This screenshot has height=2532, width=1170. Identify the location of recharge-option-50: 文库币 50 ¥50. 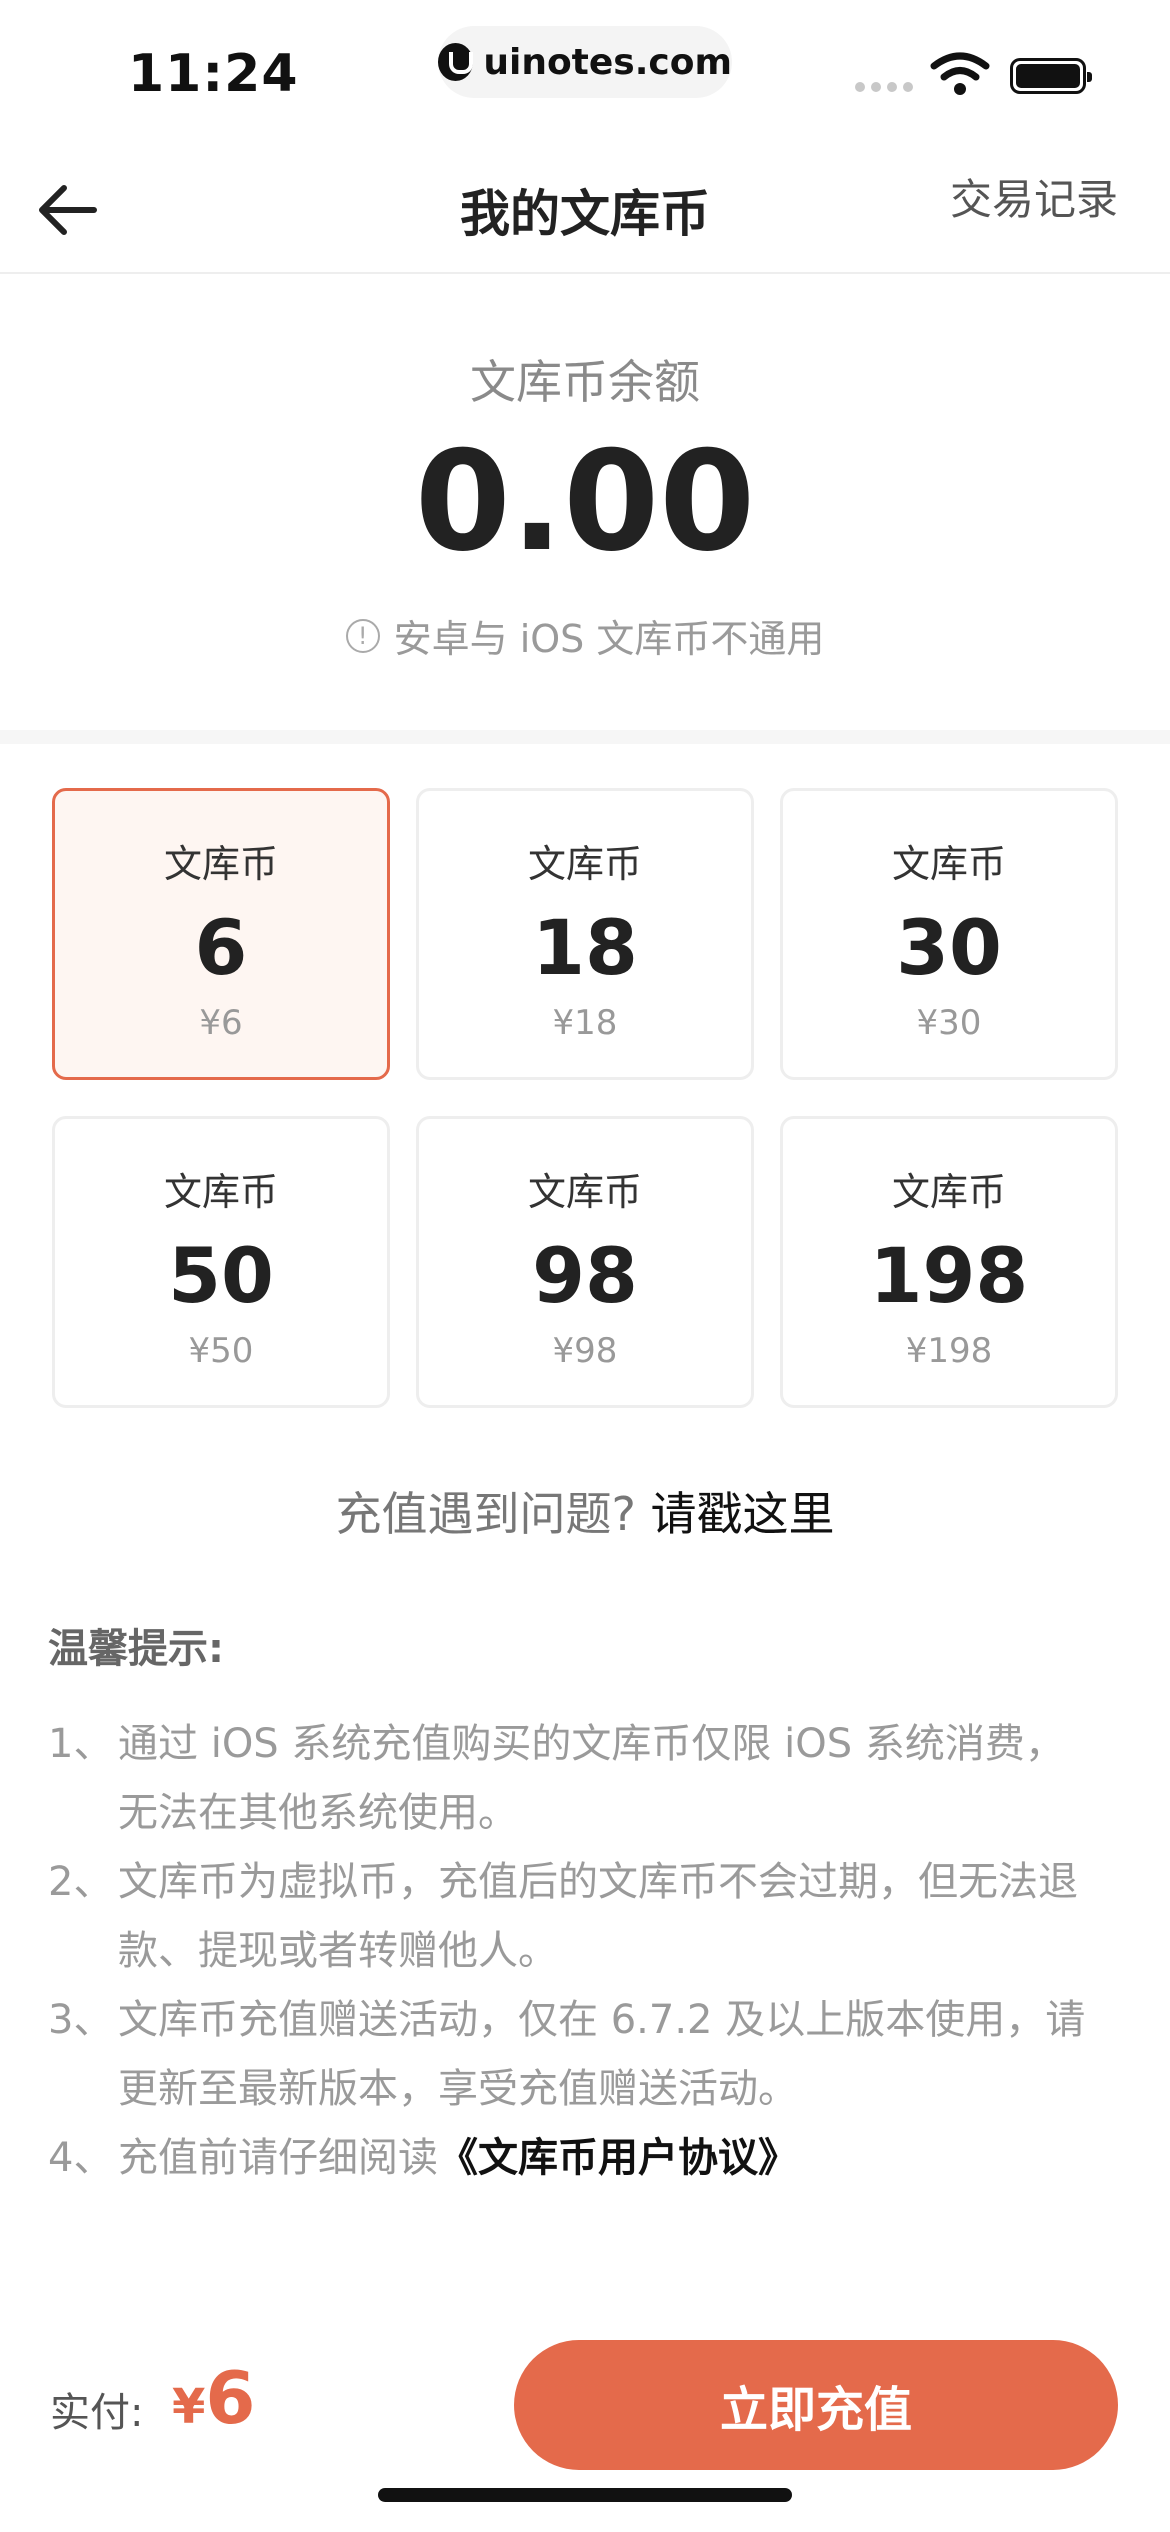
(221, 1262).